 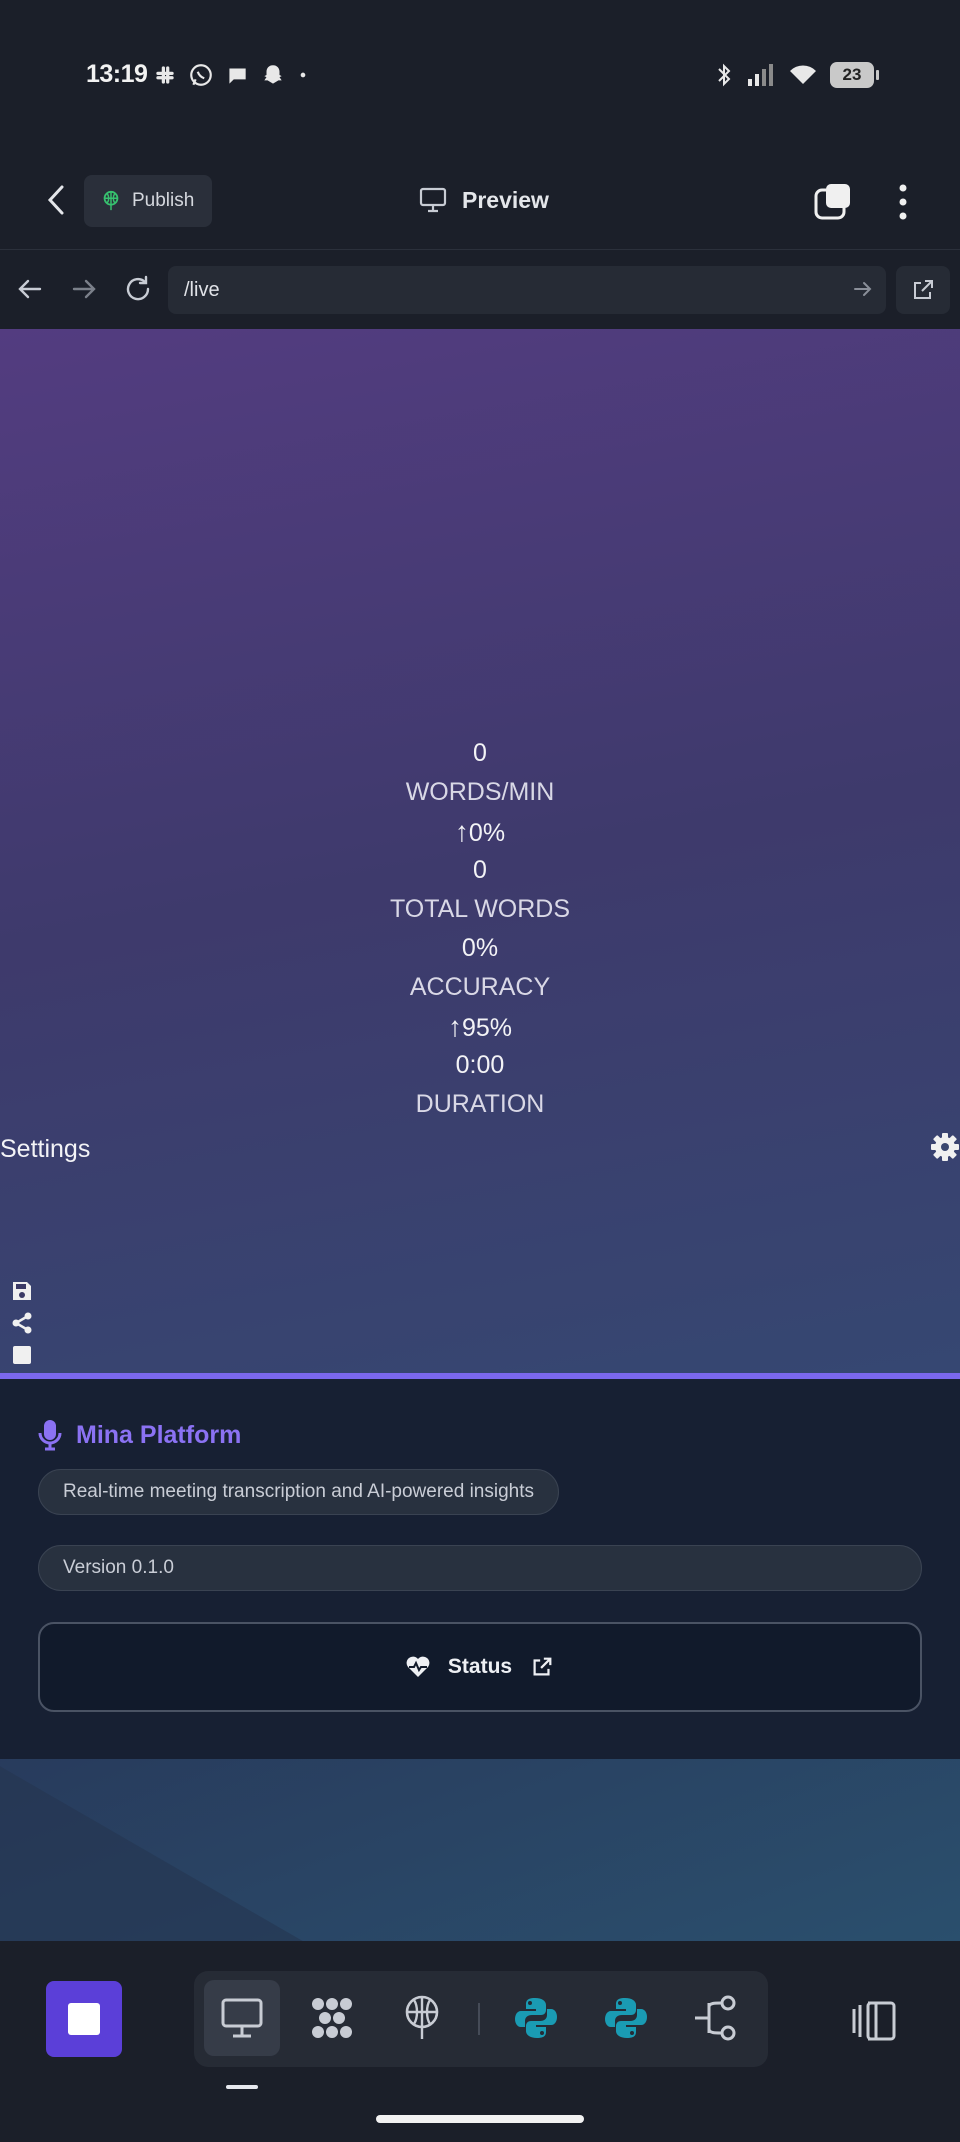 I want to click on reload-button, so click(x=138, y=289).